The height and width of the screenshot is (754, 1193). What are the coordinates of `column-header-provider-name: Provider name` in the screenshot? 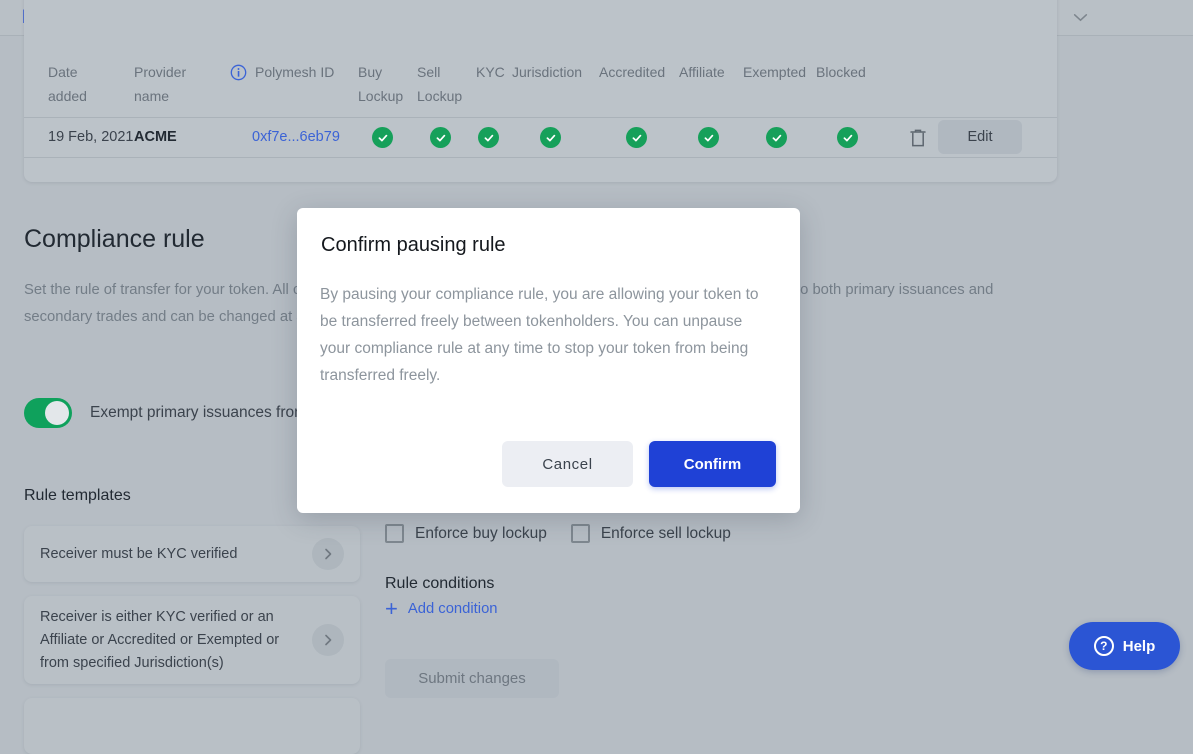 It's located at (165, 84).